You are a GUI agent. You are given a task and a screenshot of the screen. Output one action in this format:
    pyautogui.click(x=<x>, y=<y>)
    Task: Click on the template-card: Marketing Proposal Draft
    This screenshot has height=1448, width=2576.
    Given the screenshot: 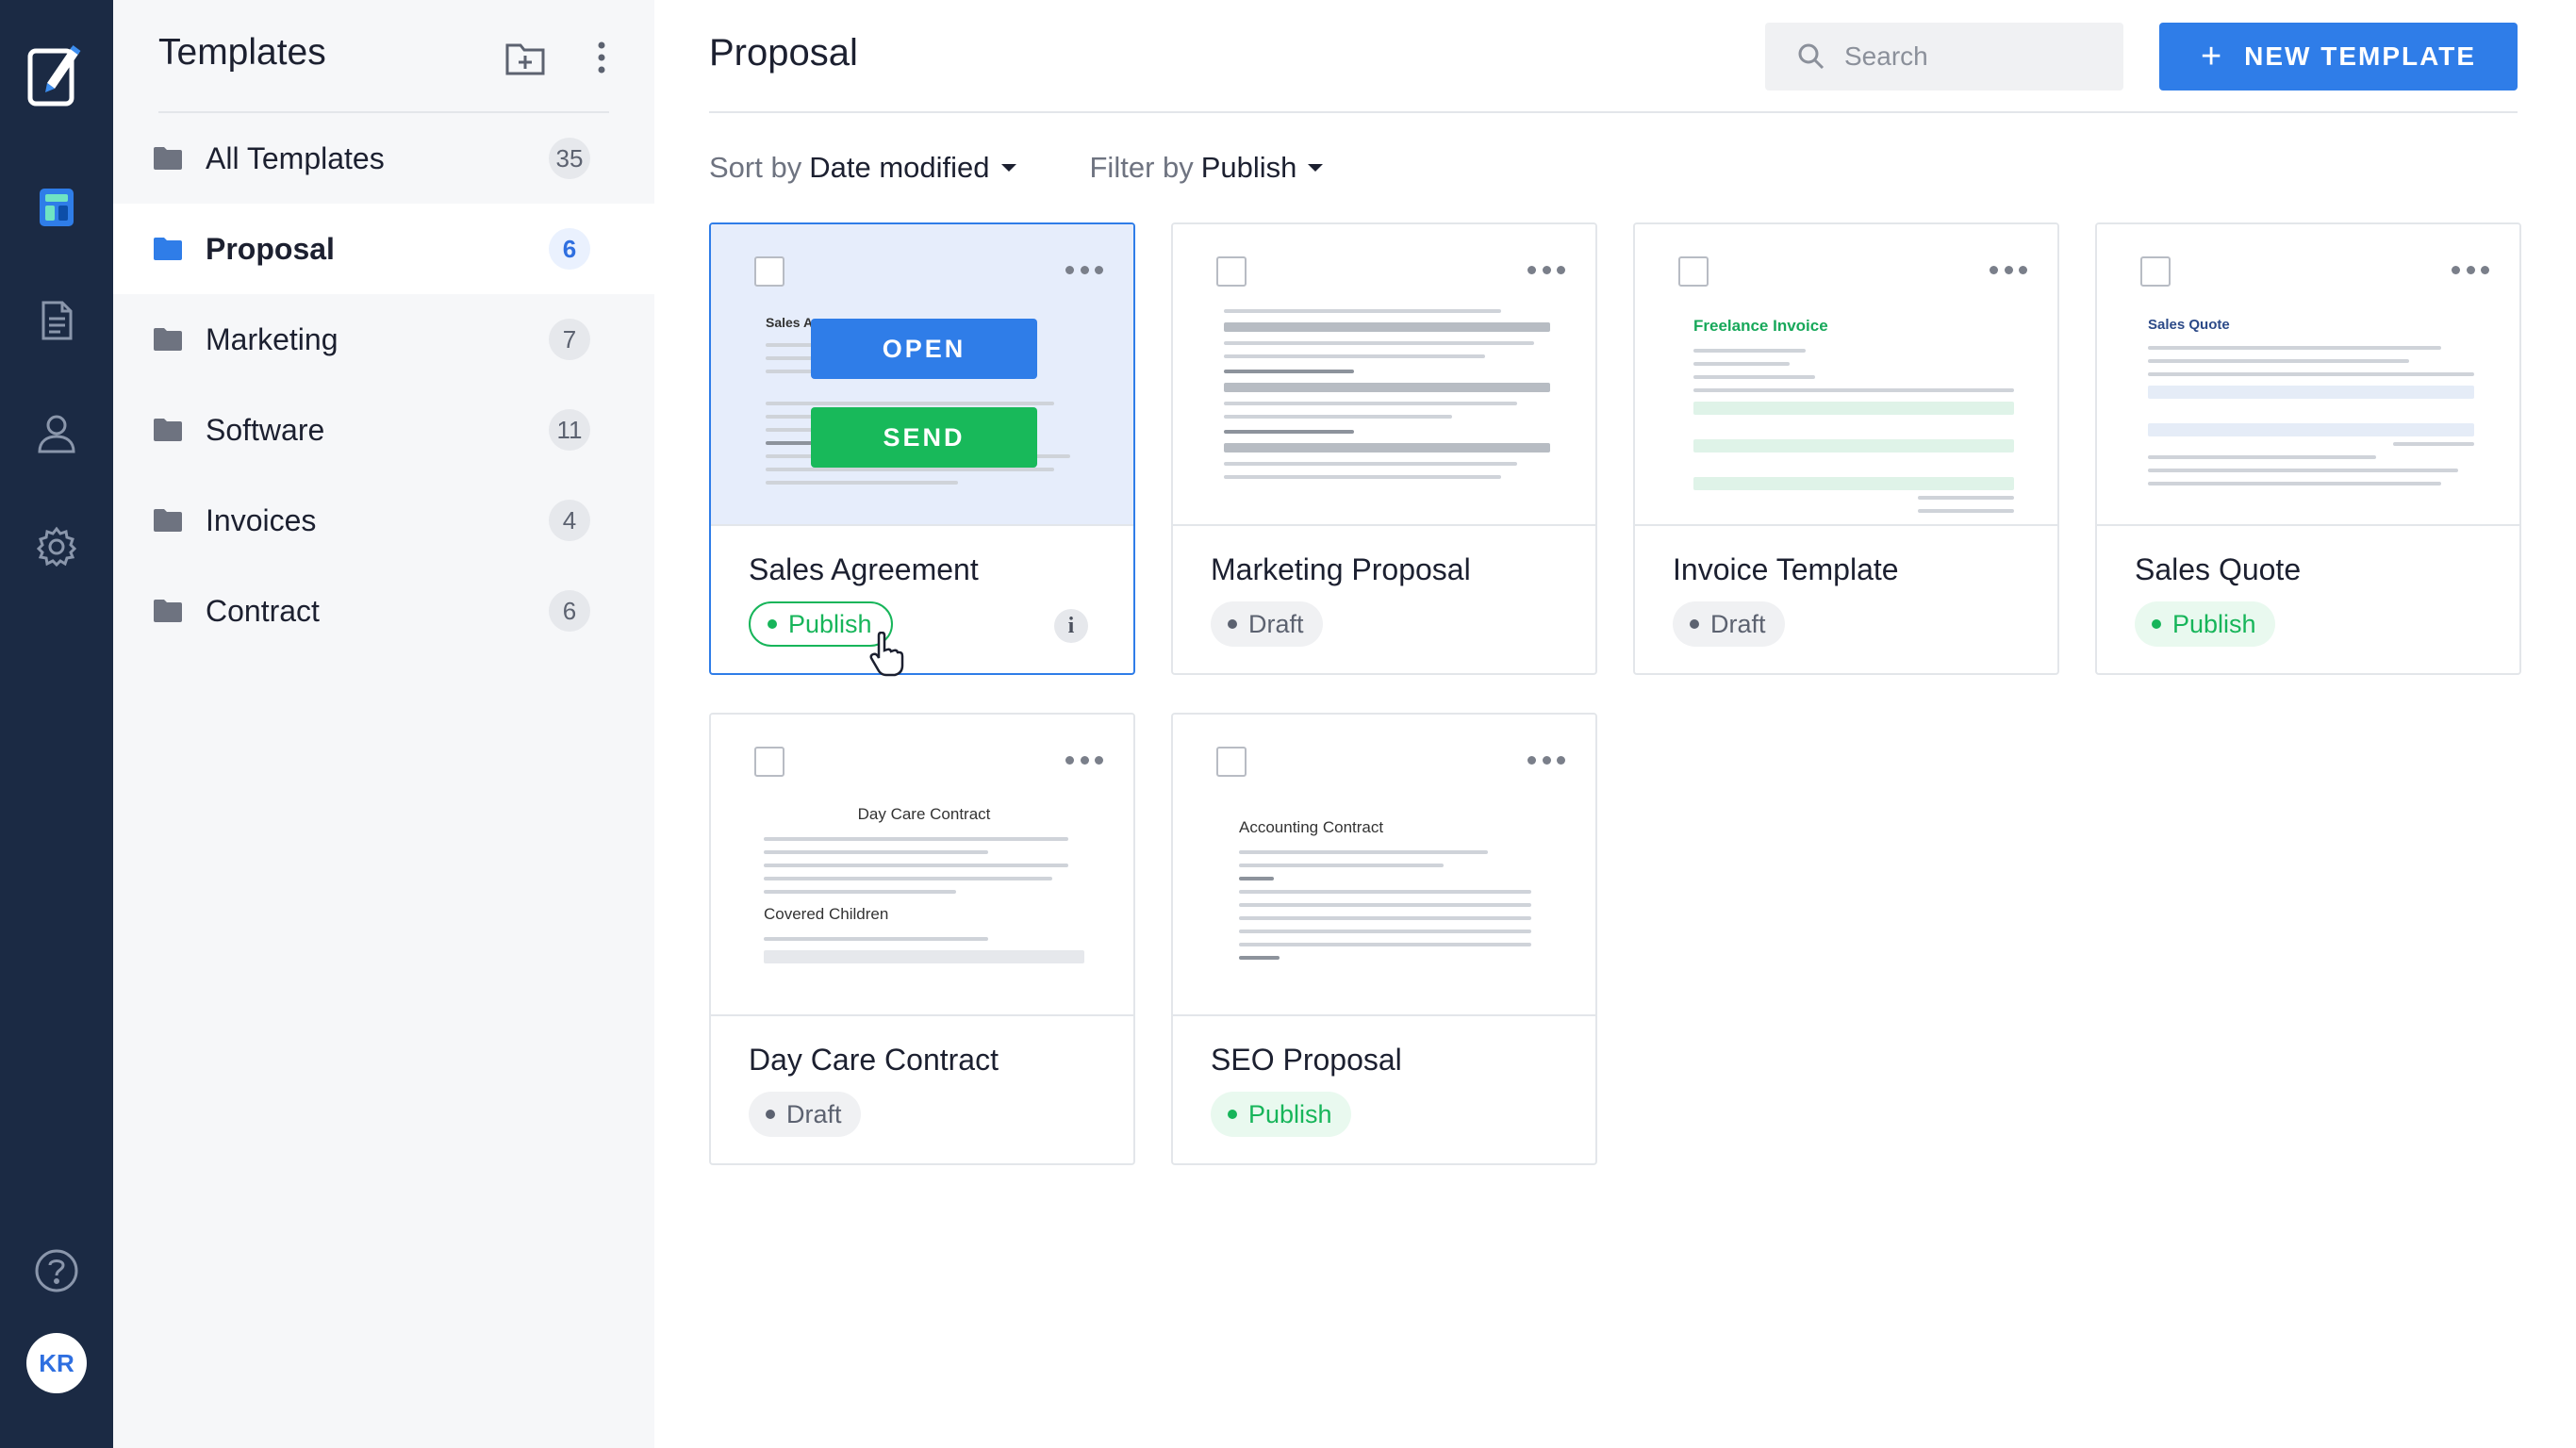 What is the action you would take?
    pyautogui.click(x=1384, y=448)
    